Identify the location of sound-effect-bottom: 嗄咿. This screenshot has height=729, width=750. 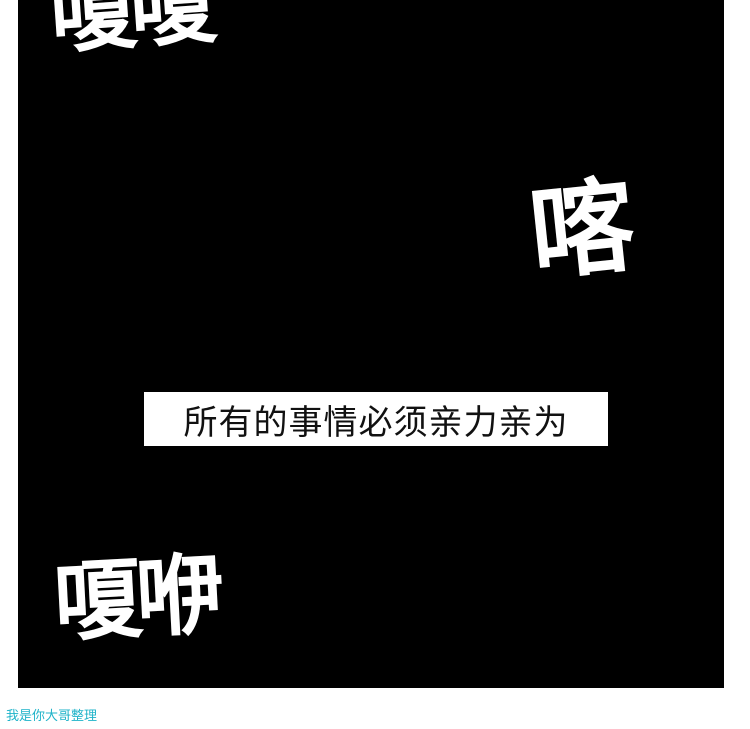
(136, 598).